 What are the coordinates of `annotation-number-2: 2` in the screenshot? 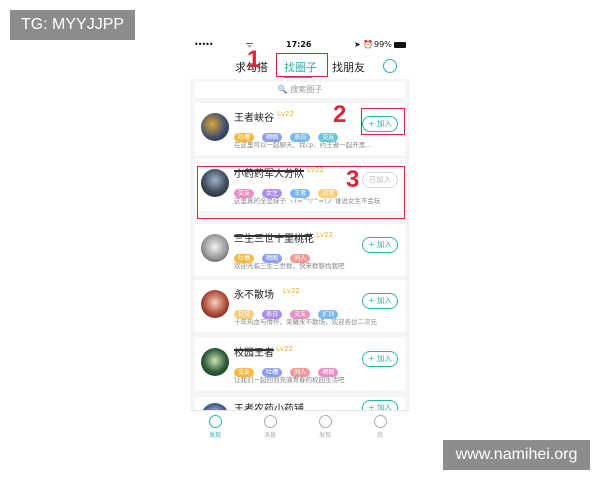 It's located at (340, 114).